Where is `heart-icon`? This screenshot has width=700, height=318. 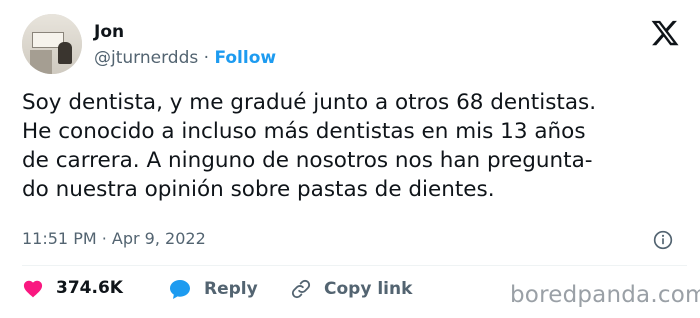
heart-icon is located at coordinates (33, 289).